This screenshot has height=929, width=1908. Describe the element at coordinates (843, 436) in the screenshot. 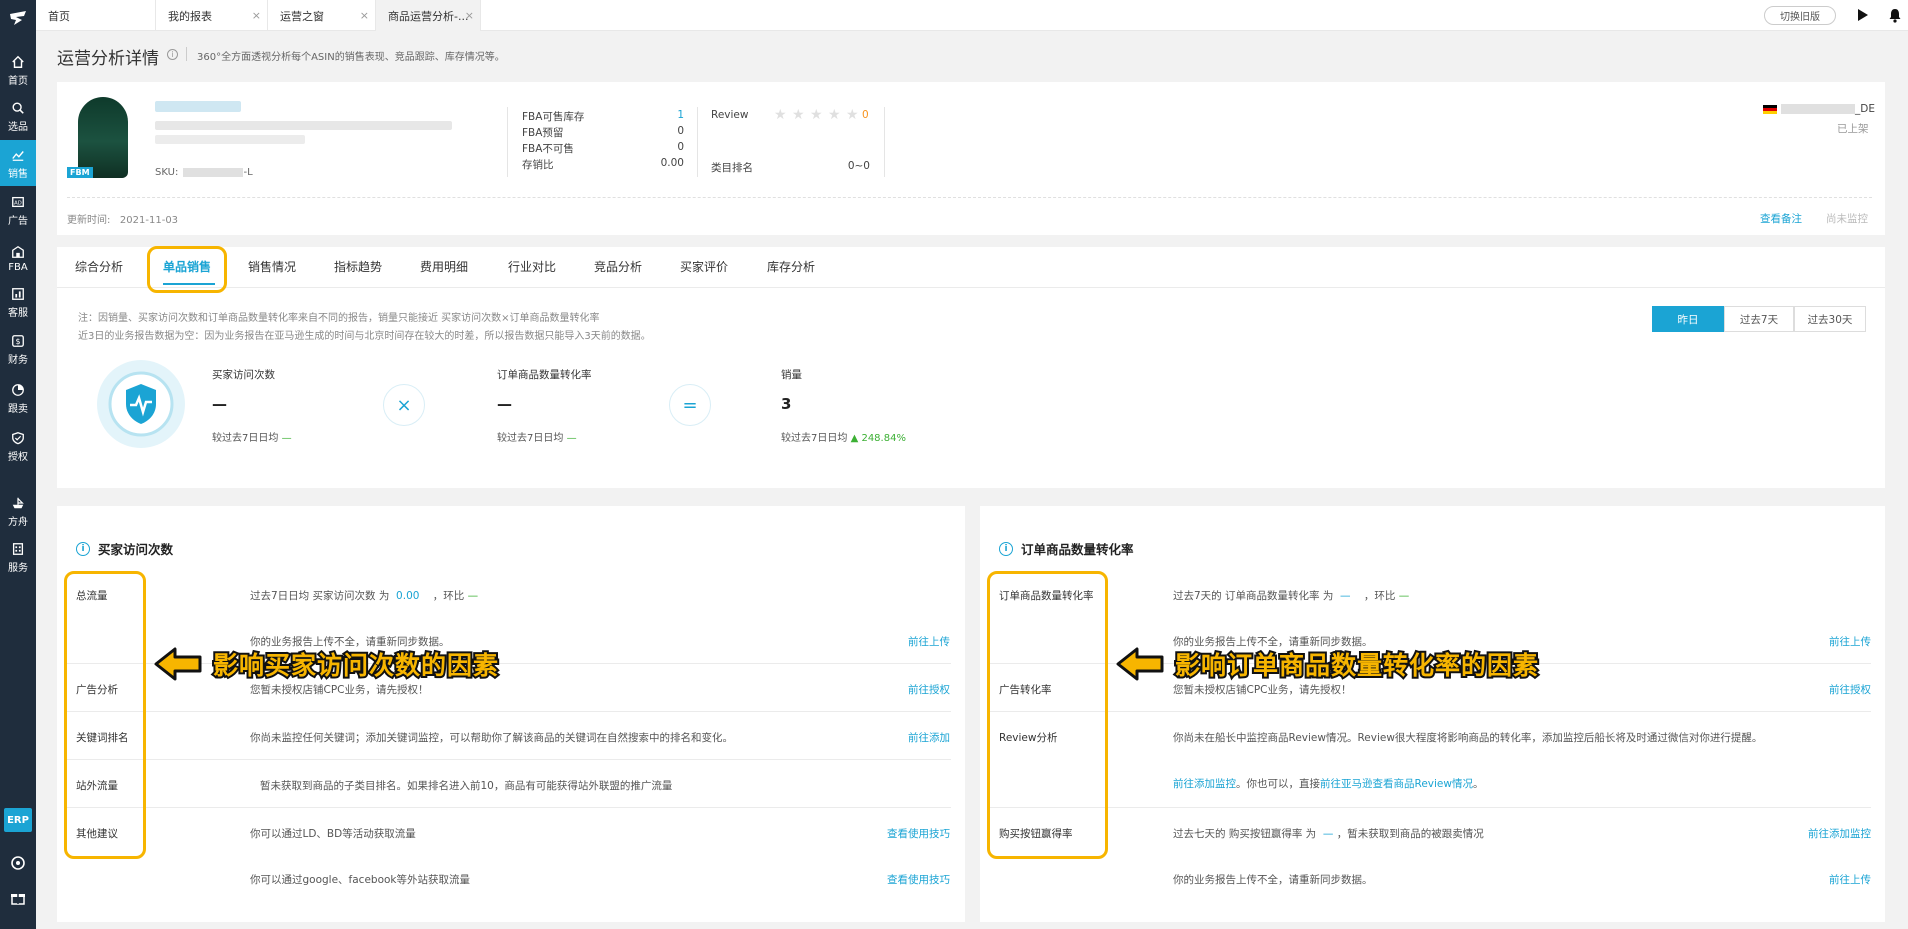

I see `metric-compare: 较过去7日日均 ▲ 248.84%` at that location.